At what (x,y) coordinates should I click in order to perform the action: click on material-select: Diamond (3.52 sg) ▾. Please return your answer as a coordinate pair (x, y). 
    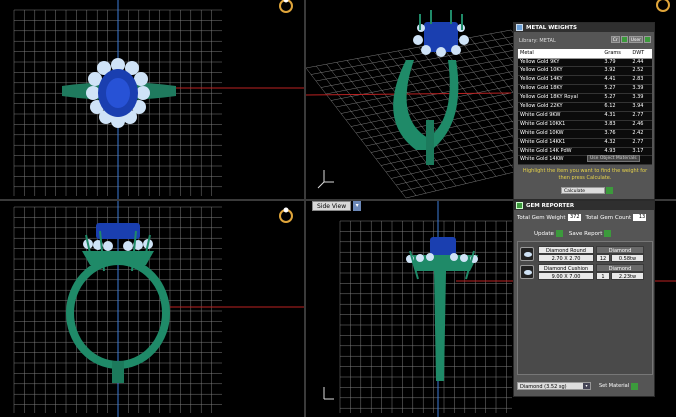
    Looking at the image, I should click on (554, 386).